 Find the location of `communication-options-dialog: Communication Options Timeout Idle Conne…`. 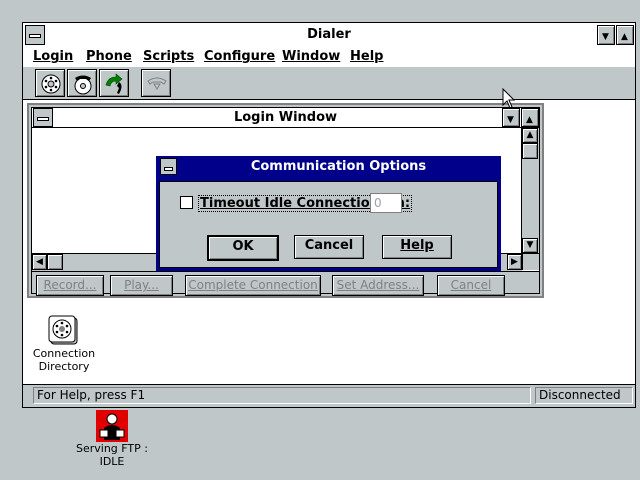

communication-options-dialog: Communication Options Timeout Idle Conne… is located at coordinates (328, 213).